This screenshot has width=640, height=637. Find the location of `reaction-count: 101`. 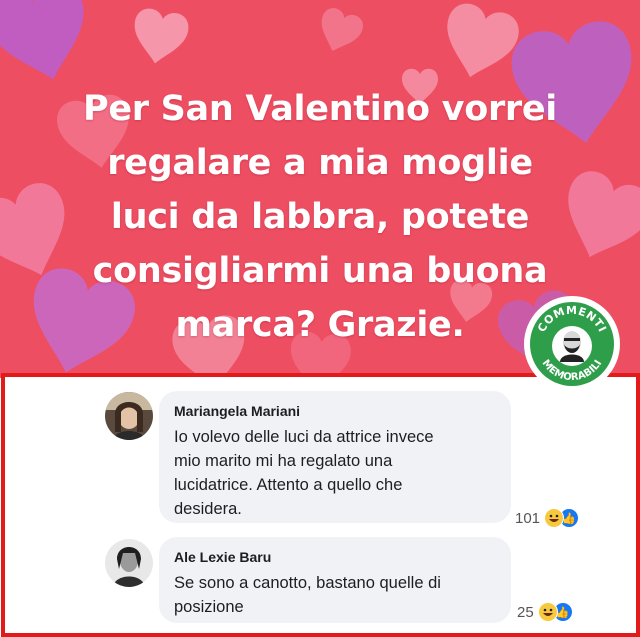

reaction-count: 101 is located at coordinates (528, 518).